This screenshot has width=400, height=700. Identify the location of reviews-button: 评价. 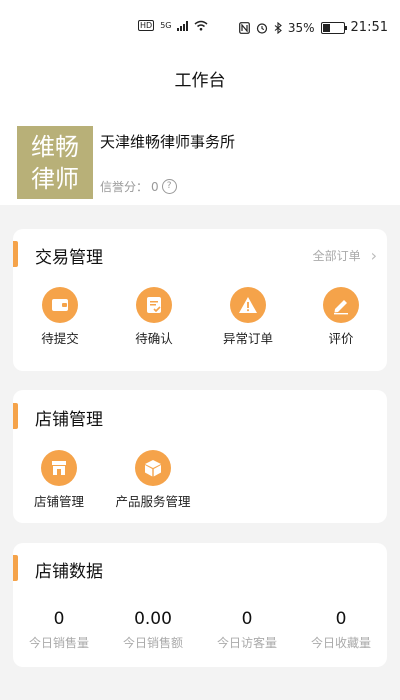
(341, 317).